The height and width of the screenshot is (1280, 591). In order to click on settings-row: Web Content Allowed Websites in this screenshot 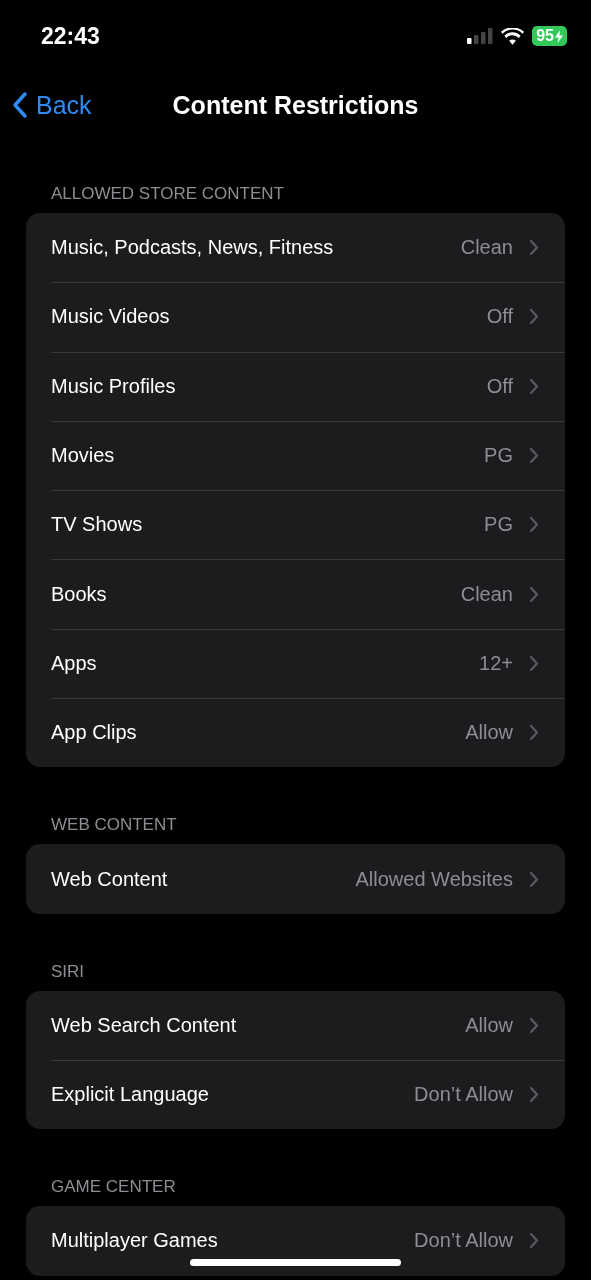, I will do `click(295, 879)`.